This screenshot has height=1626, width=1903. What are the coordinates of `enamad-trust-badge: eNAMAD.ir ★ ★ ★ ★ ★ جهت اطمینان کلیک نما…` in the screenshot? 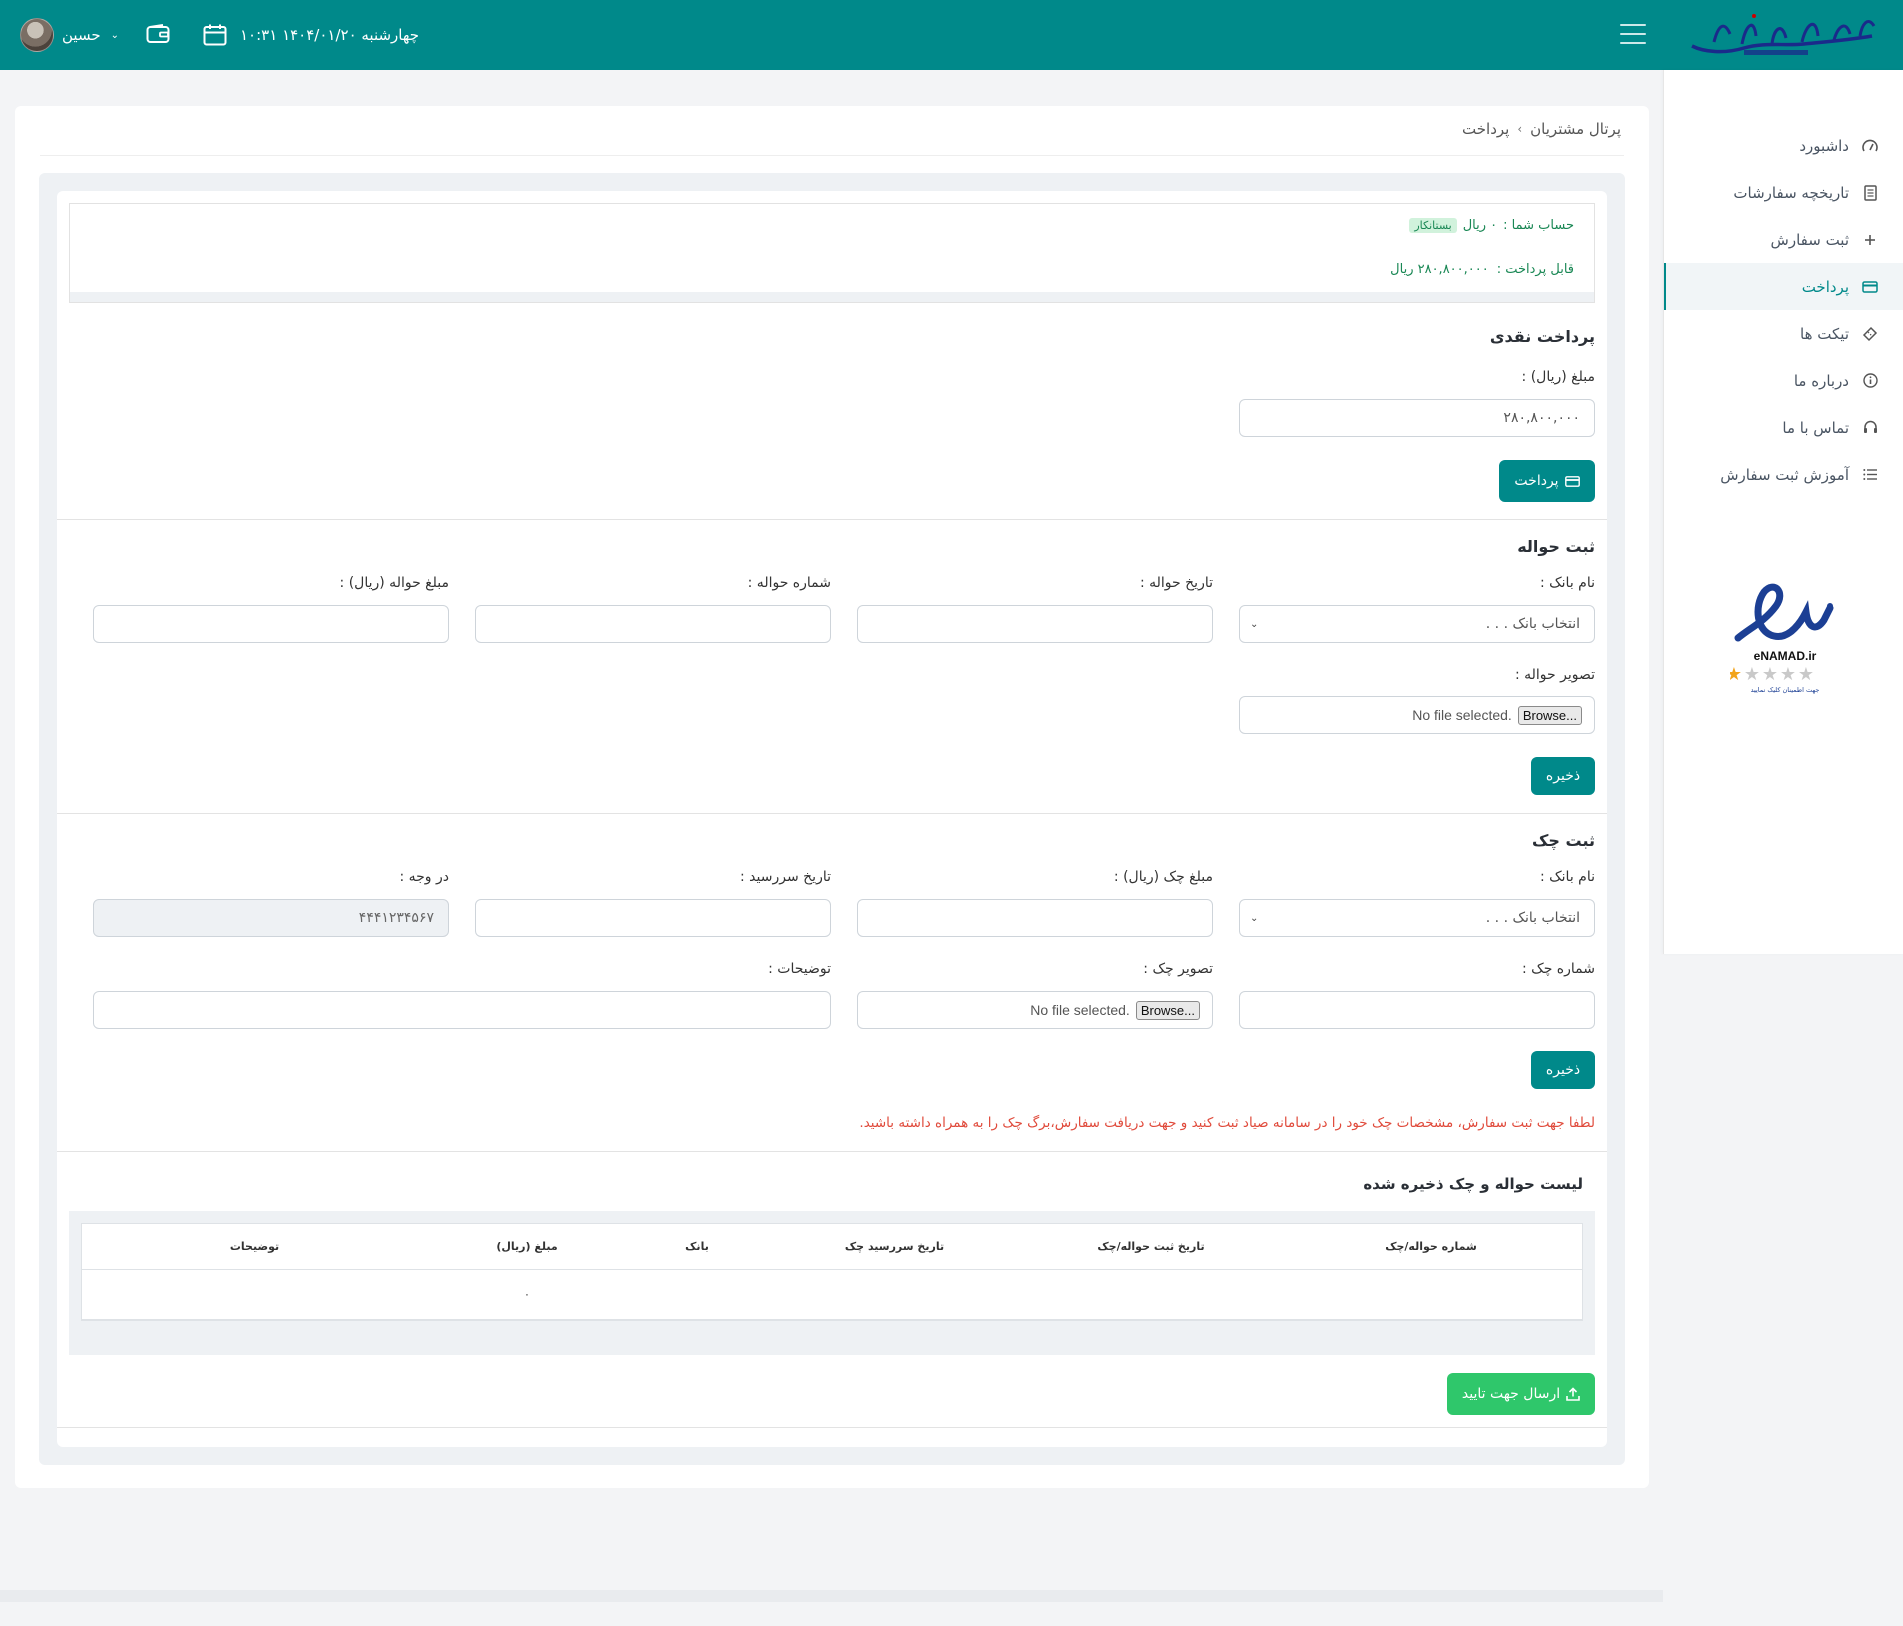 It's located at (1783, 631).